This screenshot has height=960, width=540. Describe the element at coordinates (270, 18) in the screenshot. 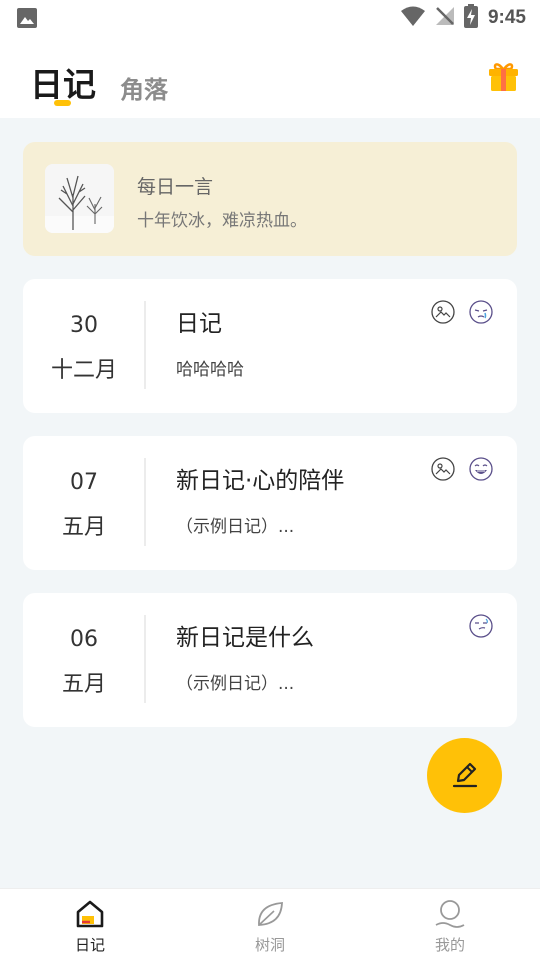

I see `status-bar: 9:45` at that location.